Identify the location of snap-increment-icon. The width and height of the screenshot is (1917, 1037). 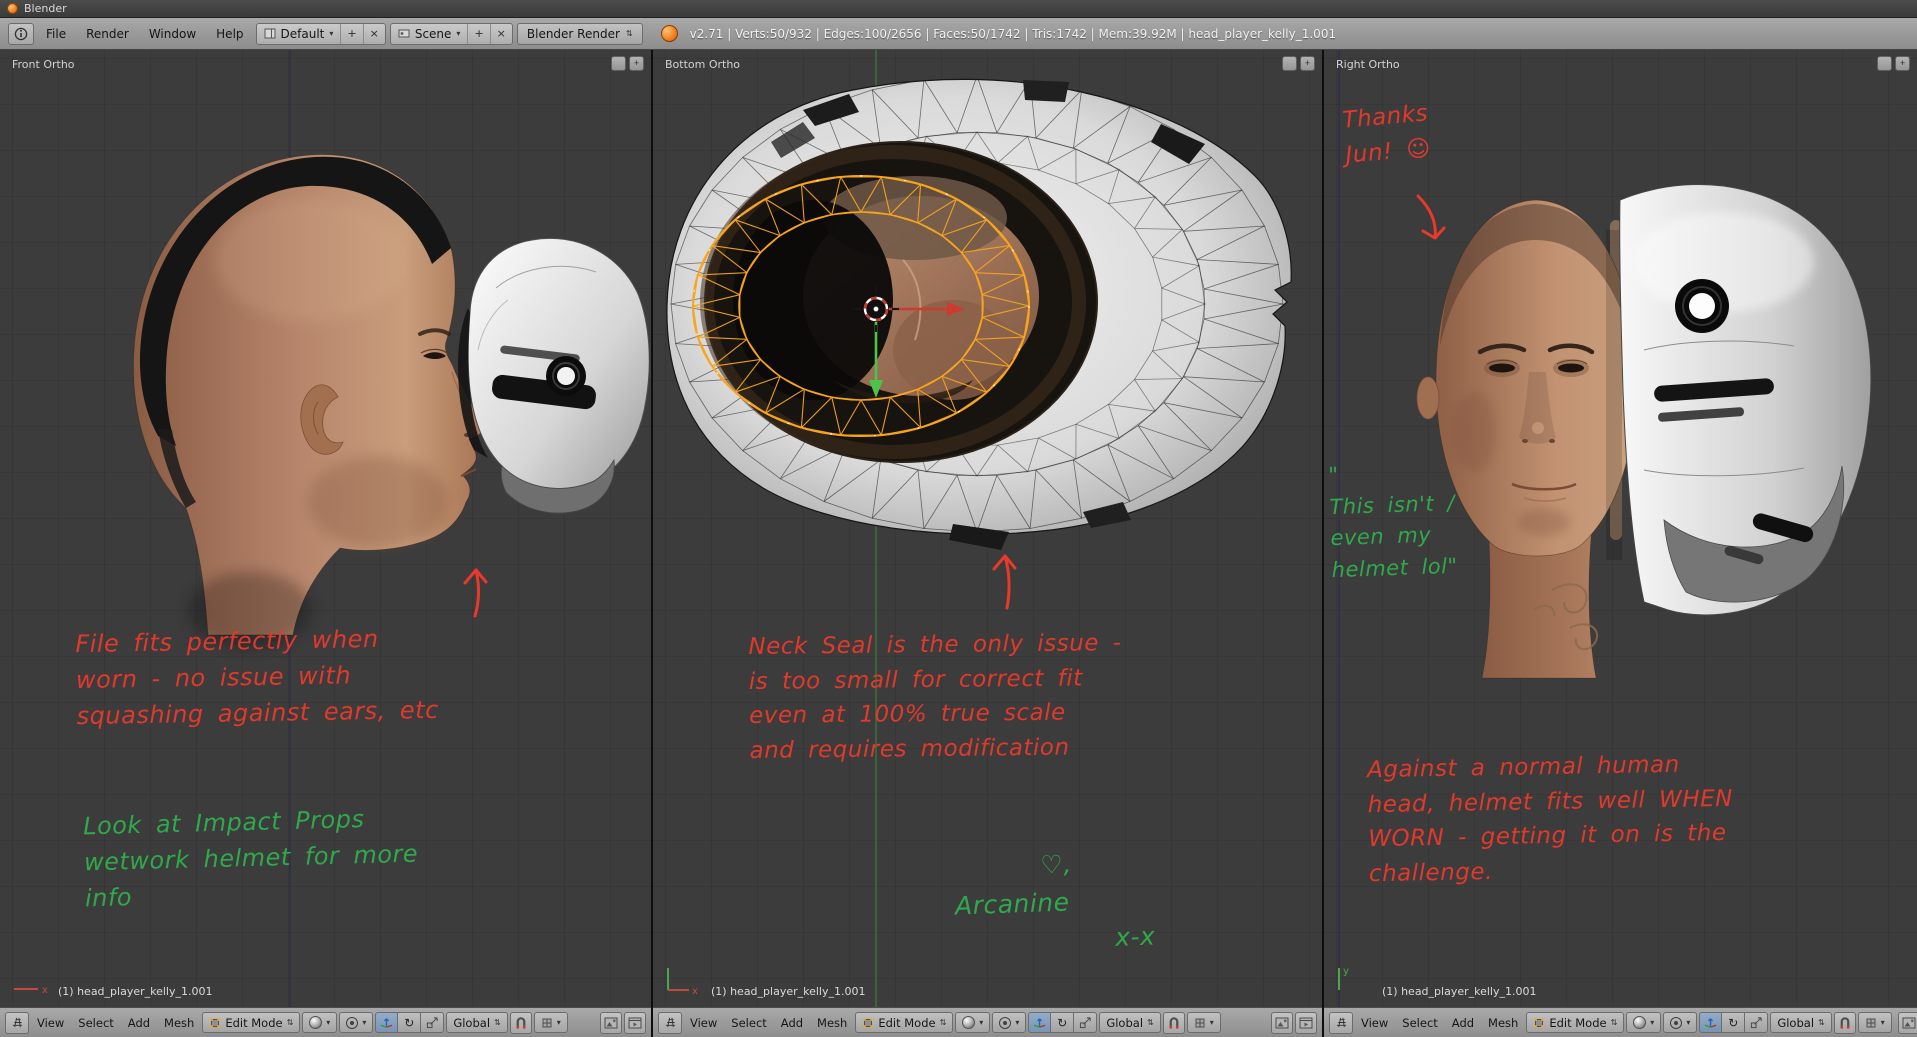
(1200, 1022).